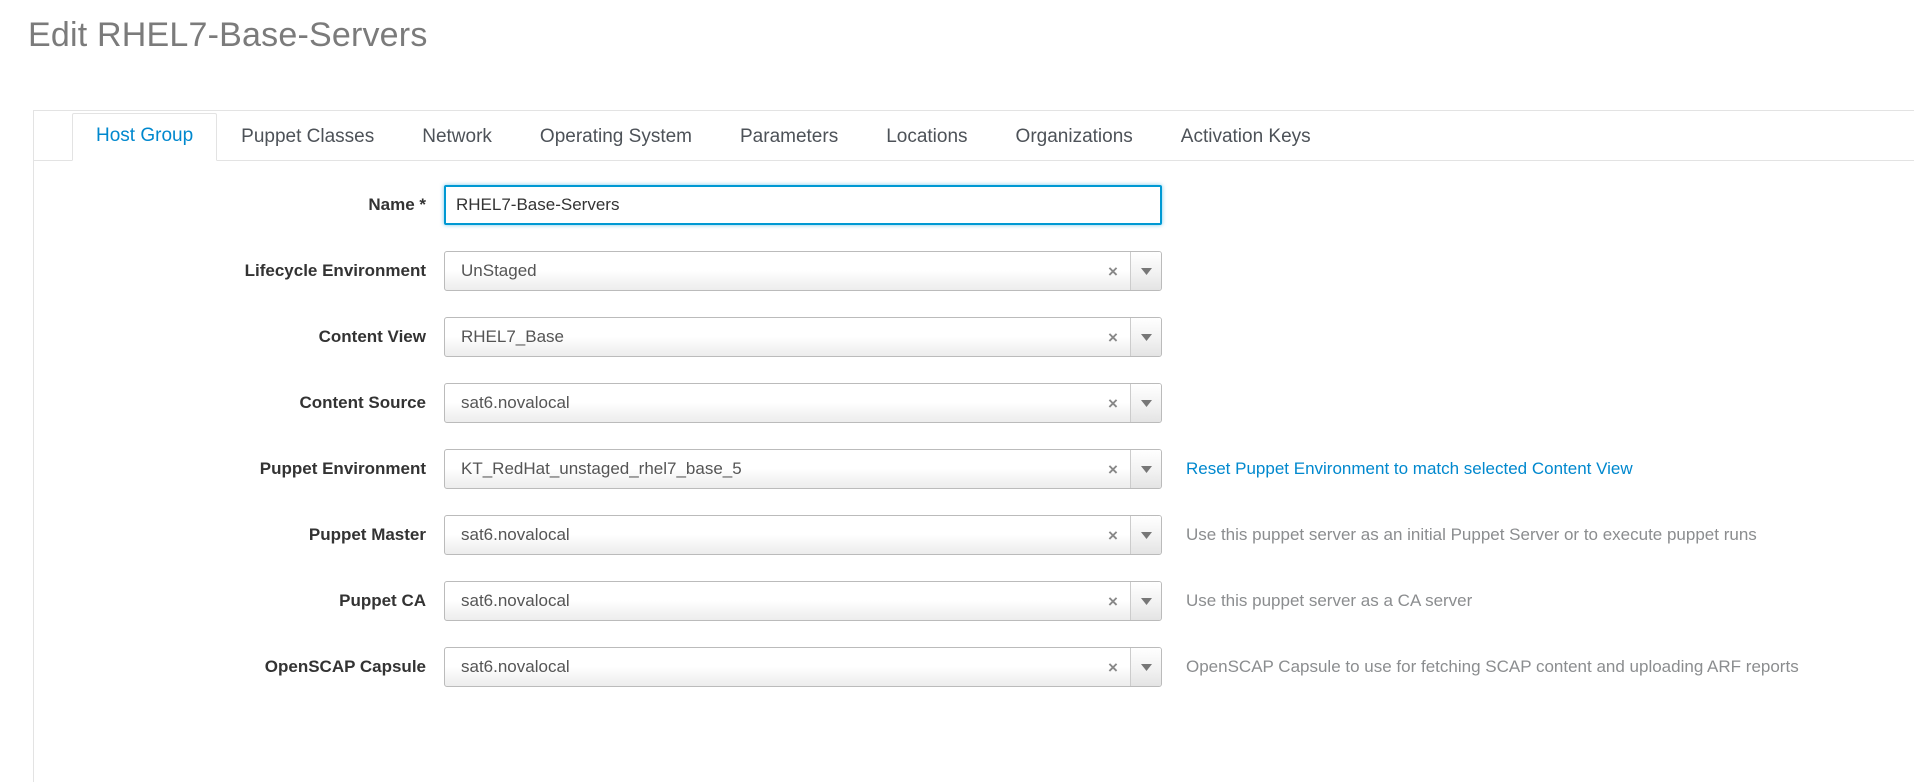 Image resolution: width=1914 pixels, height=782 pixels. I want to click on content-source-label: Content Source, so click(362, 402).